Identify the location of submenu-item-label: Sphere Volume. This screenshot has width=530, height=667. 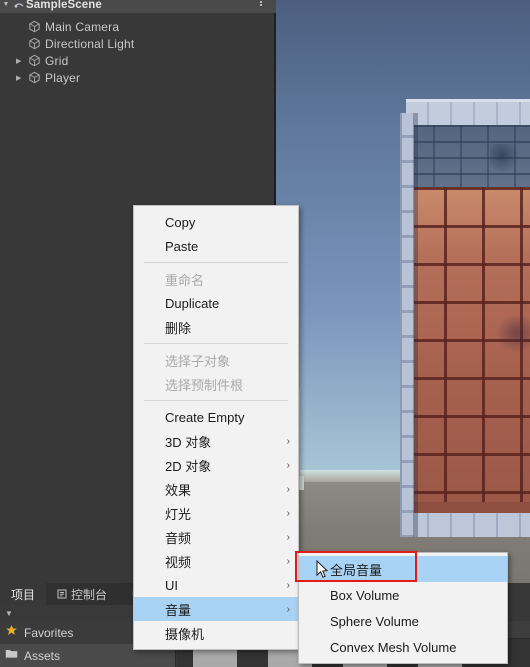
(374, 621).